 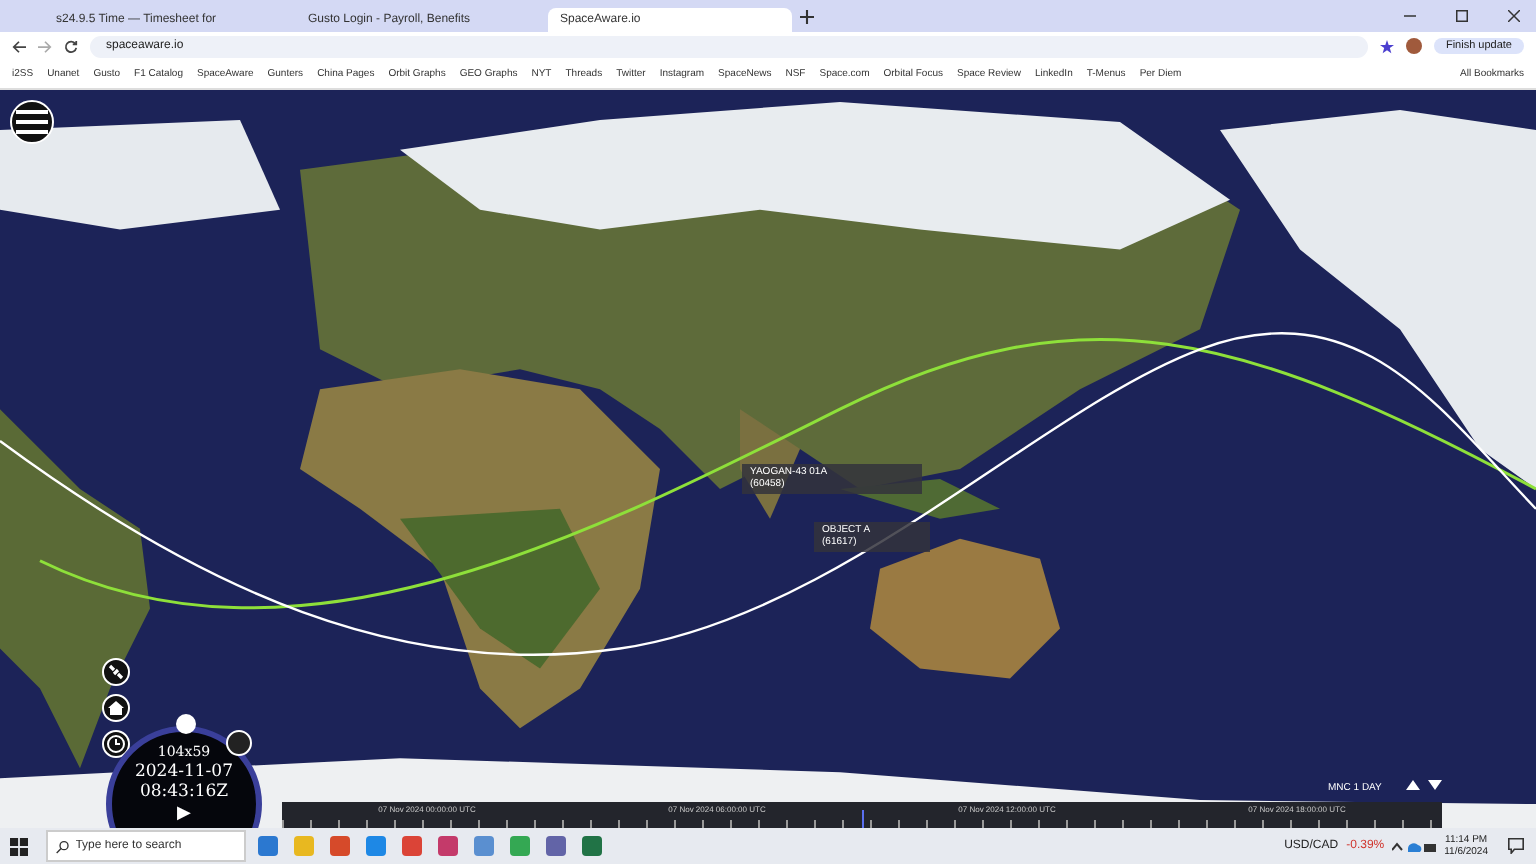 What do you see at coordinates (1410, 16) in the screenshot?
I see `minimize-icon` at bounding box center [1410, 16].